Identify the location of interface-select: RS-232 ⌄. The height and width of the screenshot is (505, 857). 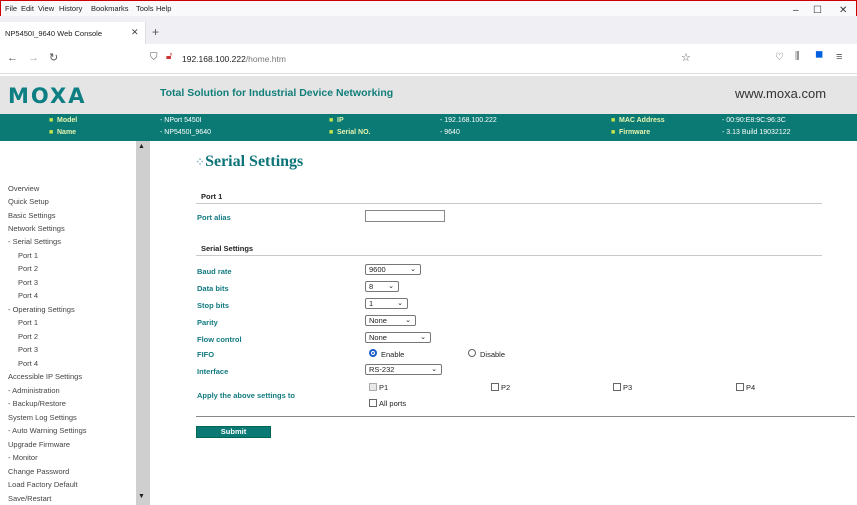
(403, 369).